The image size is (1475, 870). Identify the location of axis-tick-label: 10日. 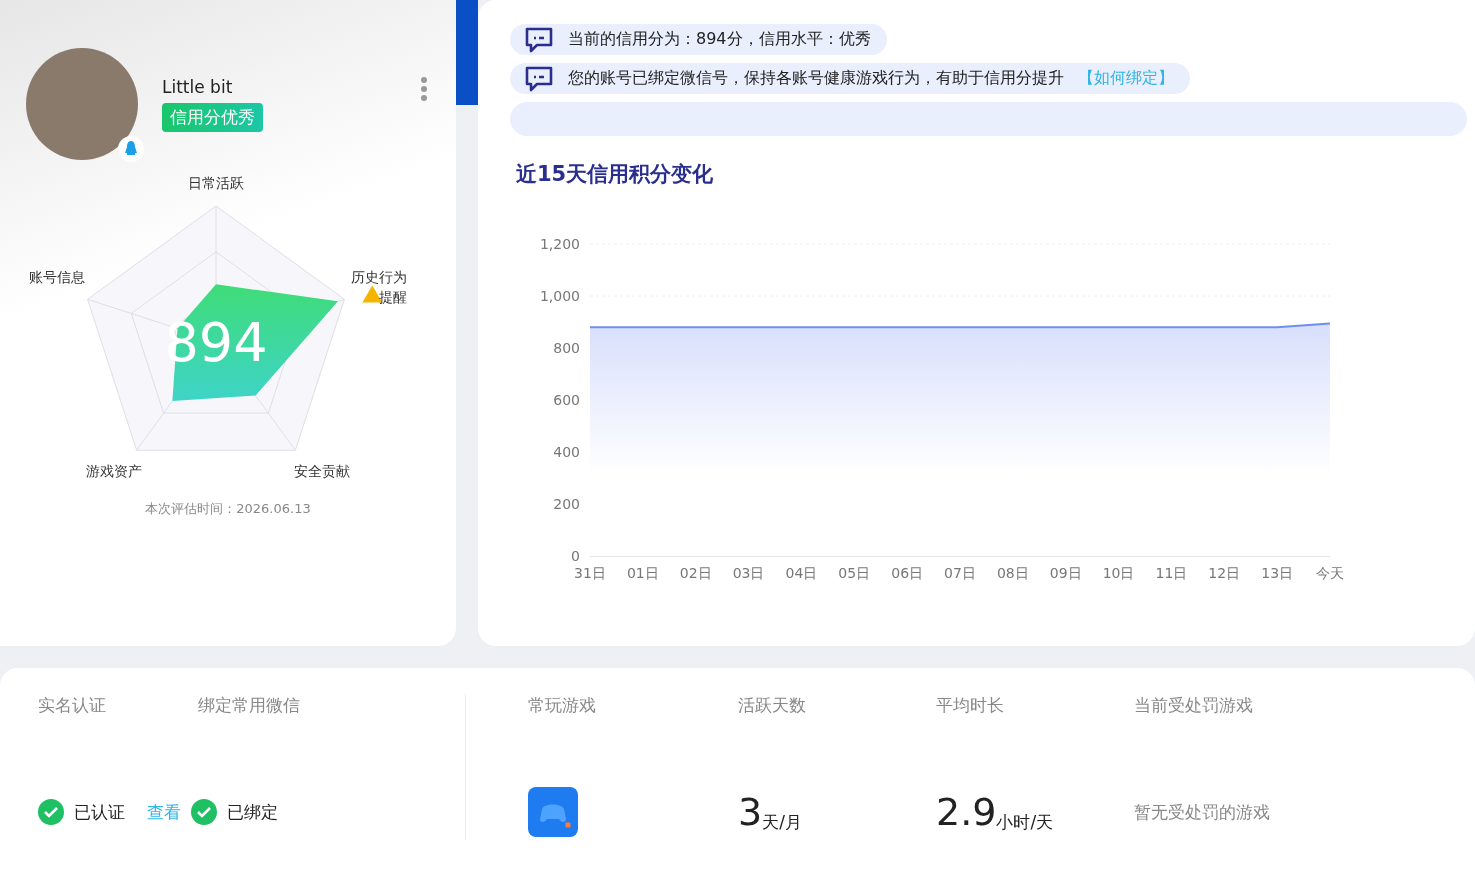
(1118, 573).